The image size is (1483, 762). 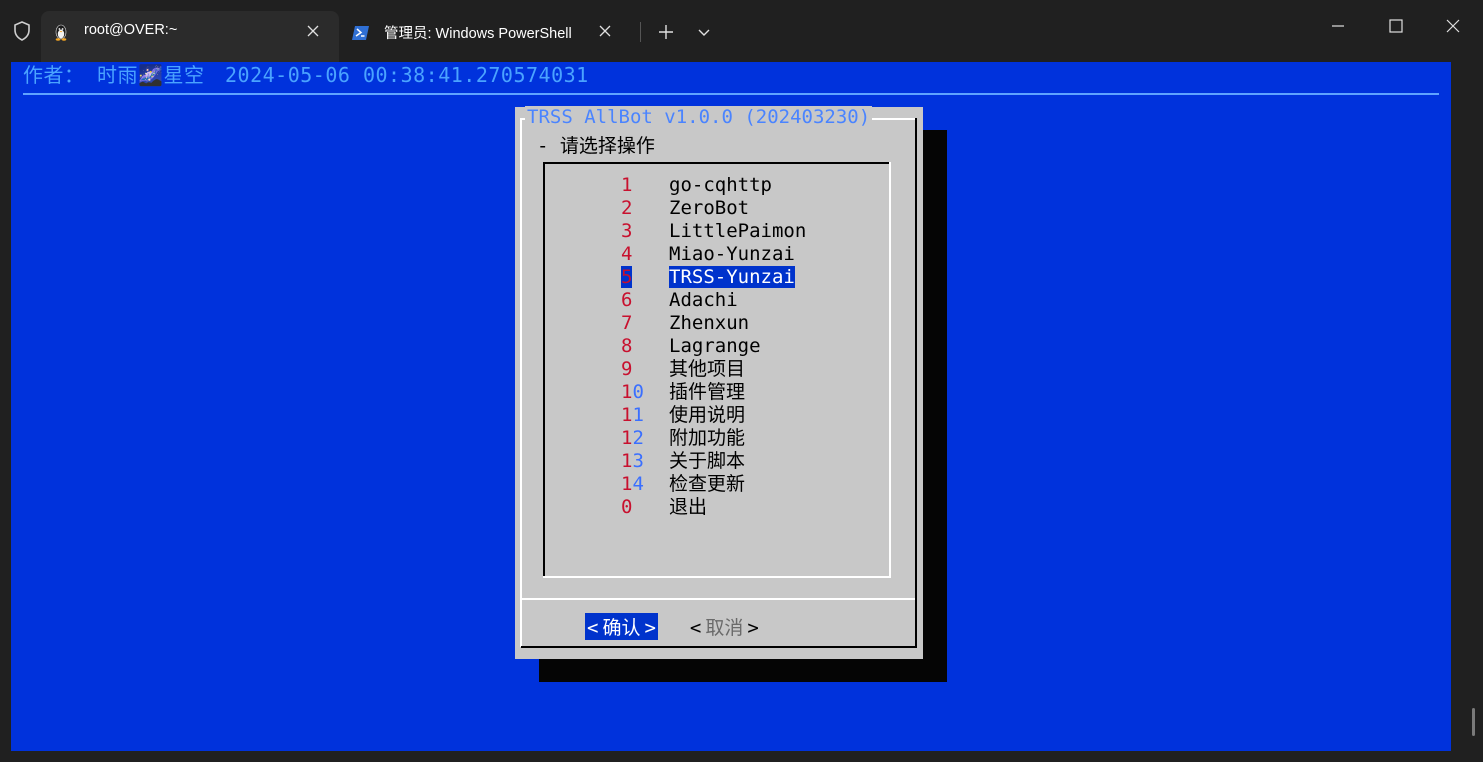 I want to click on ok-bracket-left: <, so click(x=593, y=628).